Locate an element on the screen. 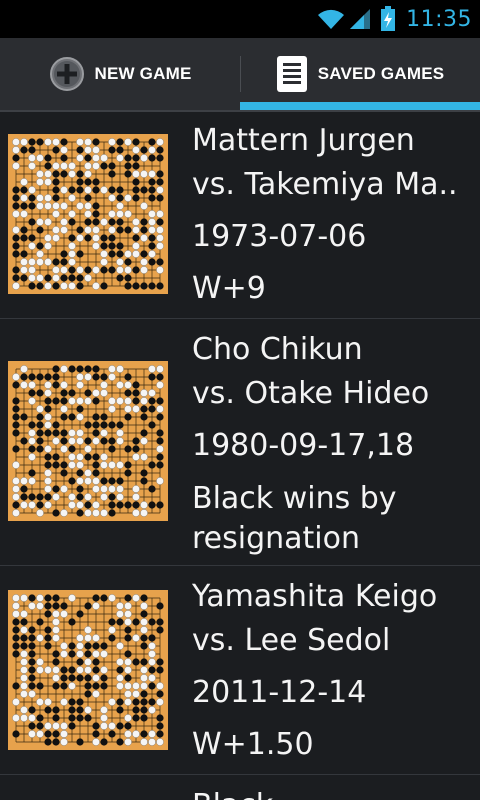 The height and width of the screenshot is (800, 480). black-player: Yamashita Keigo is located at coordinates (315, 596).